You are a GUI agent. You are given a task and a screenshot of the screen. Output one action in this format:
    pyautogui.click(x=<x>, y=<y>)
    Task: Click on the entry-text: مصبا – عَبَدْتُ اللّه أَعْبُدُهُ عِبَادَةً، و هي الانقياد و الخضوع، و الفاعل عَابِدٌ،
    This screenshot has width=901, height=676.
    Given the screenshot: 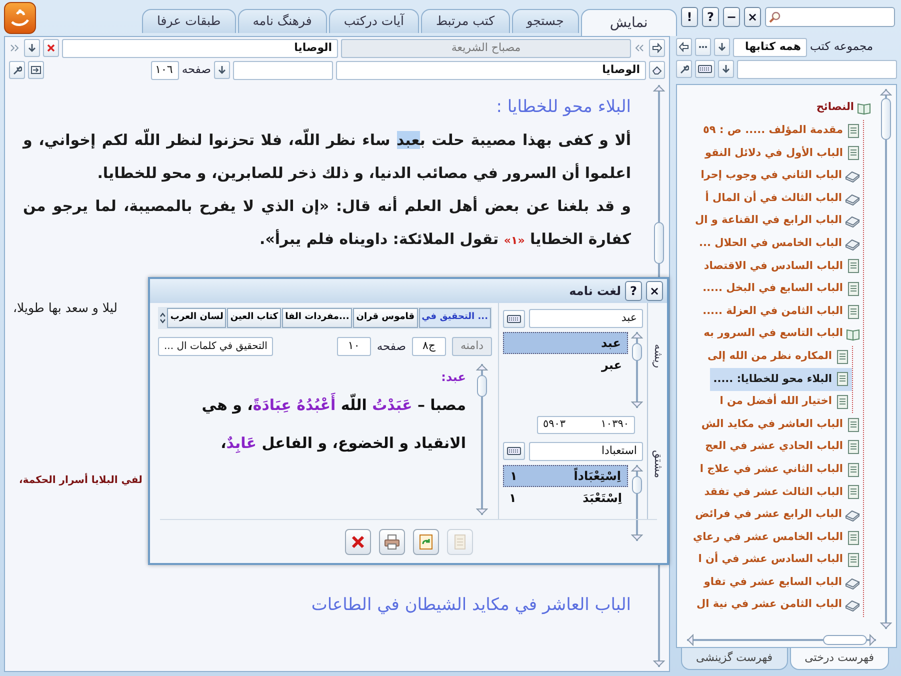 What is the action you would take?
    pyautogui.click(x=314, y=424)
    